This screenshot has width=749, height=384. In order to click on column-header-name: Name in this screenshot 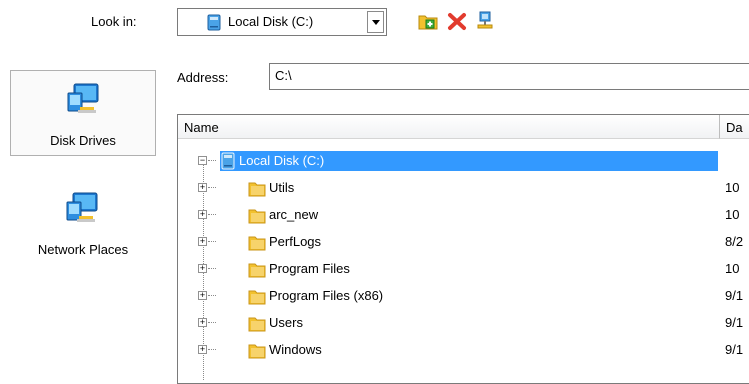, I will do `click(449, 127)`.